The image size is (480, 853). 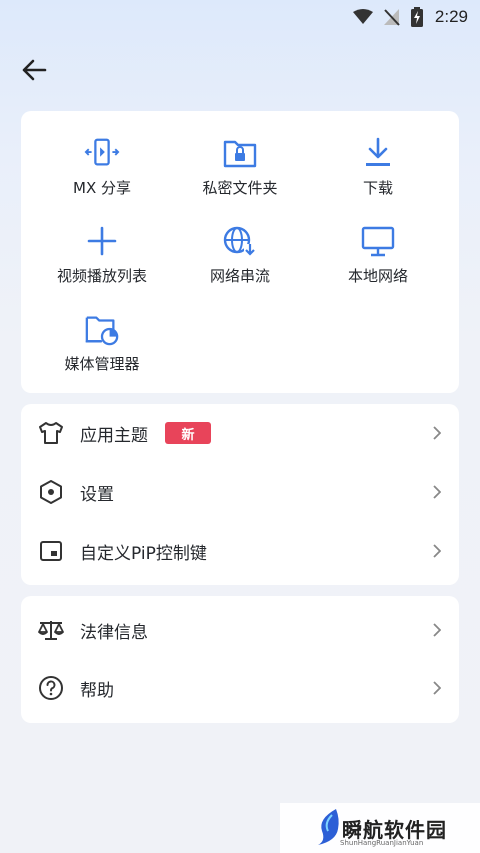 I want to click on back-button, so click(x=34, y=70).